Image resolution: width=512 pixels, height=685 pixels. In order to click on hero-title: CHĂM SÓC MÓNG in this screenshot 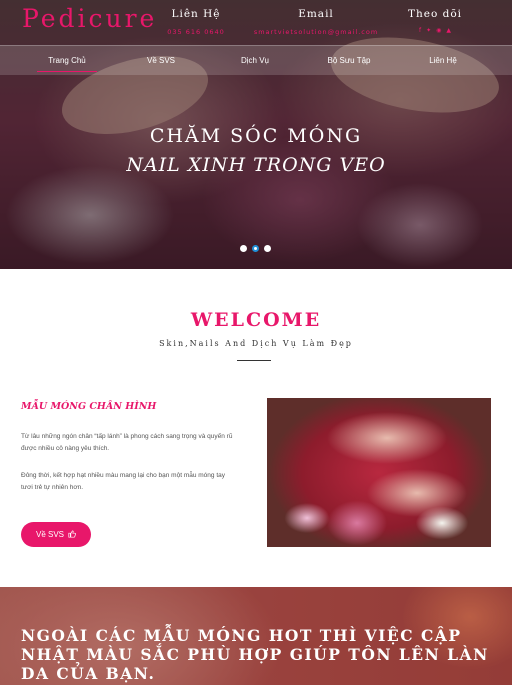, I will do `click(256, 136)`.